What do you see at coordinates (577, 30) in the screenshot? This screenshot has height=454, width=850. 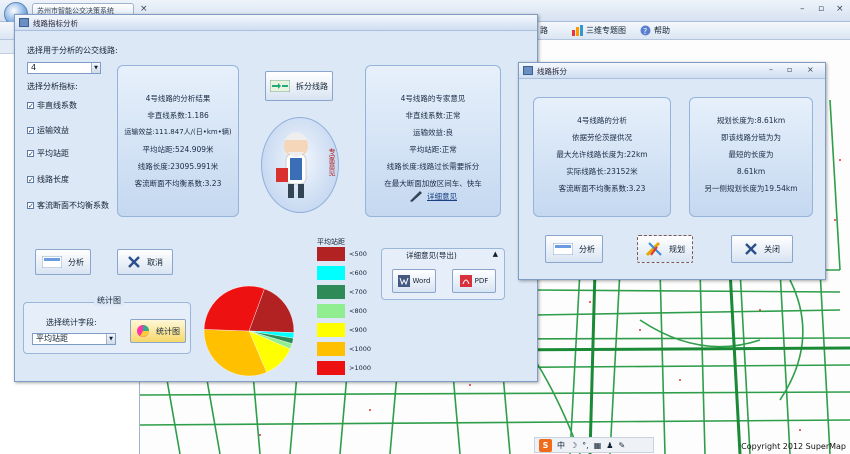 I see `bar-chart-icon` at bounding box center [577, 30].